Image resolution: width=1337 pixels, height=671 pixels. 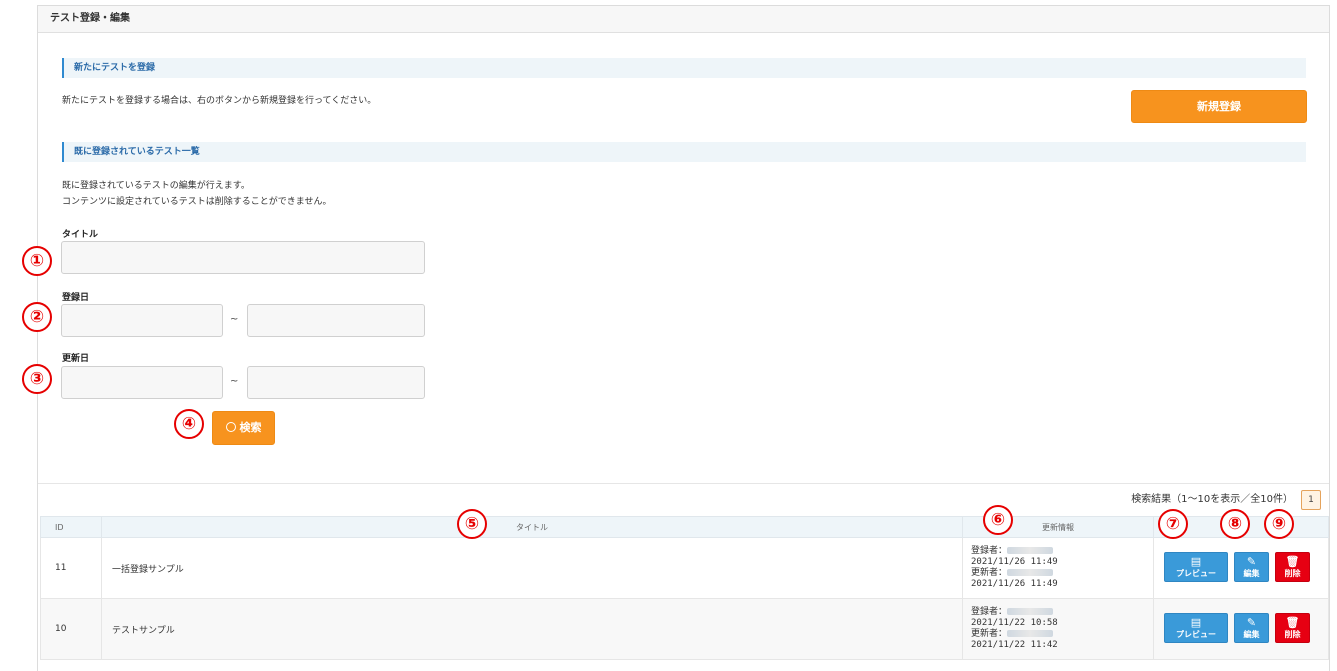 I want to click on row-title: テストサンプル, so click(x=532, y=629).